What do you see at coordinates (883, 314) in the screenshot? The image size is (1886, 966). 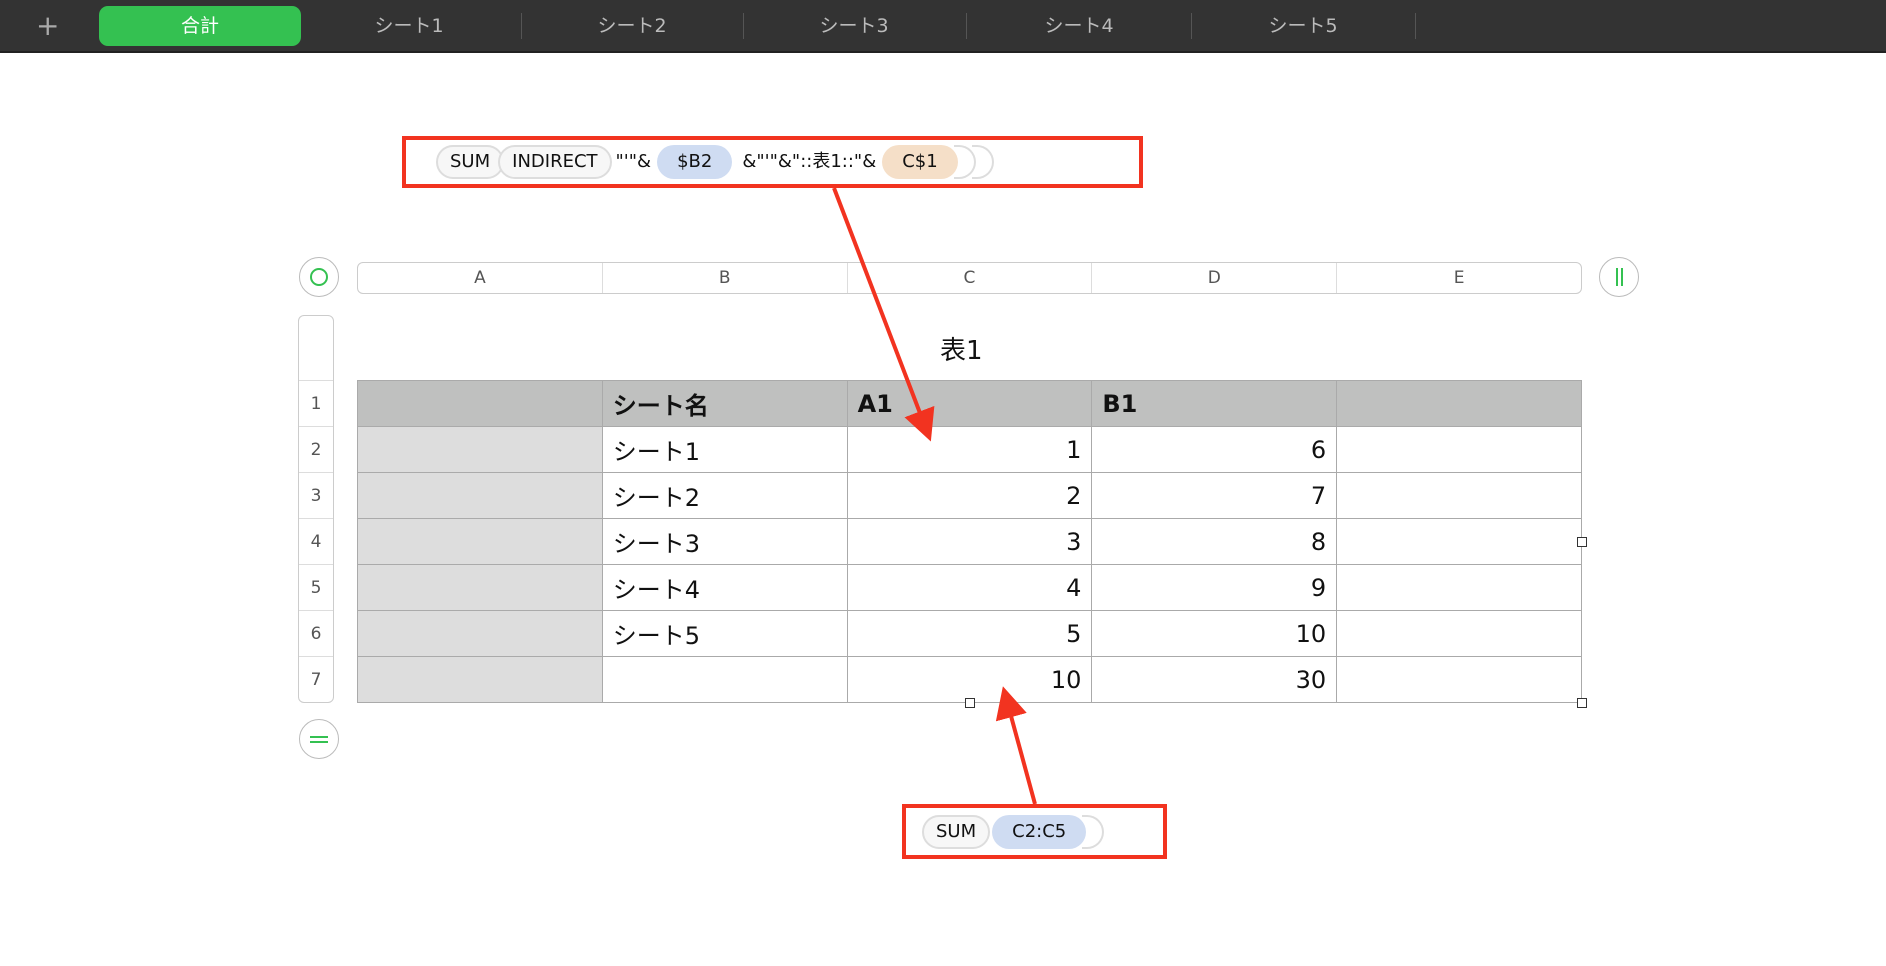 I see `arrow-top` at bounding box center [883, 314].